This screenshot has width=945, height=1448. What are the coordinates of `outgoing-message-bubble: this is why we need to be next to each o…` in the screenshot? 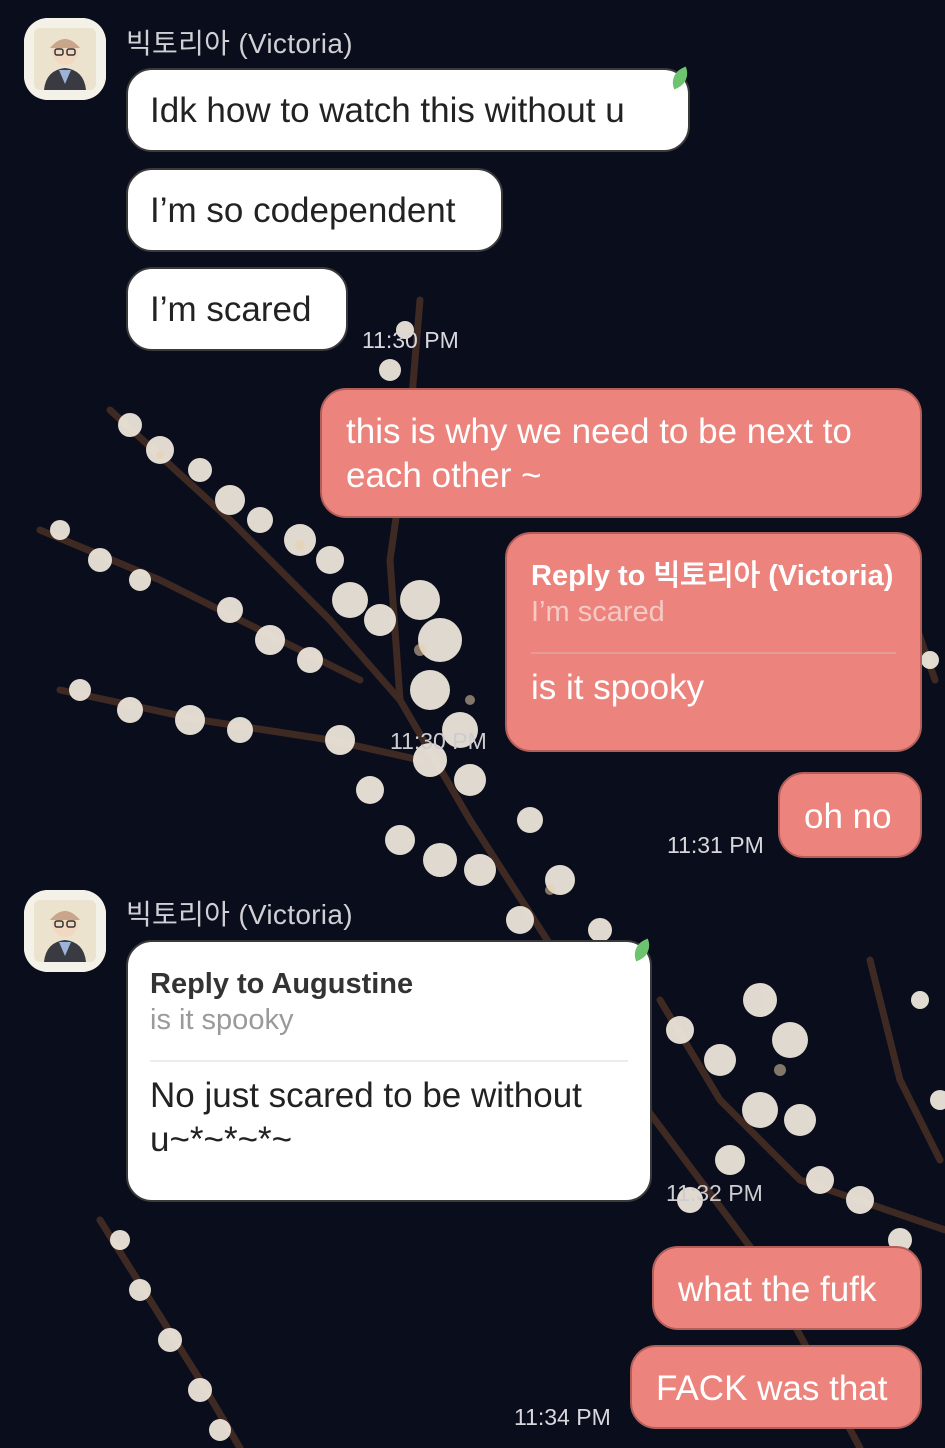 It's located at (621, 453).